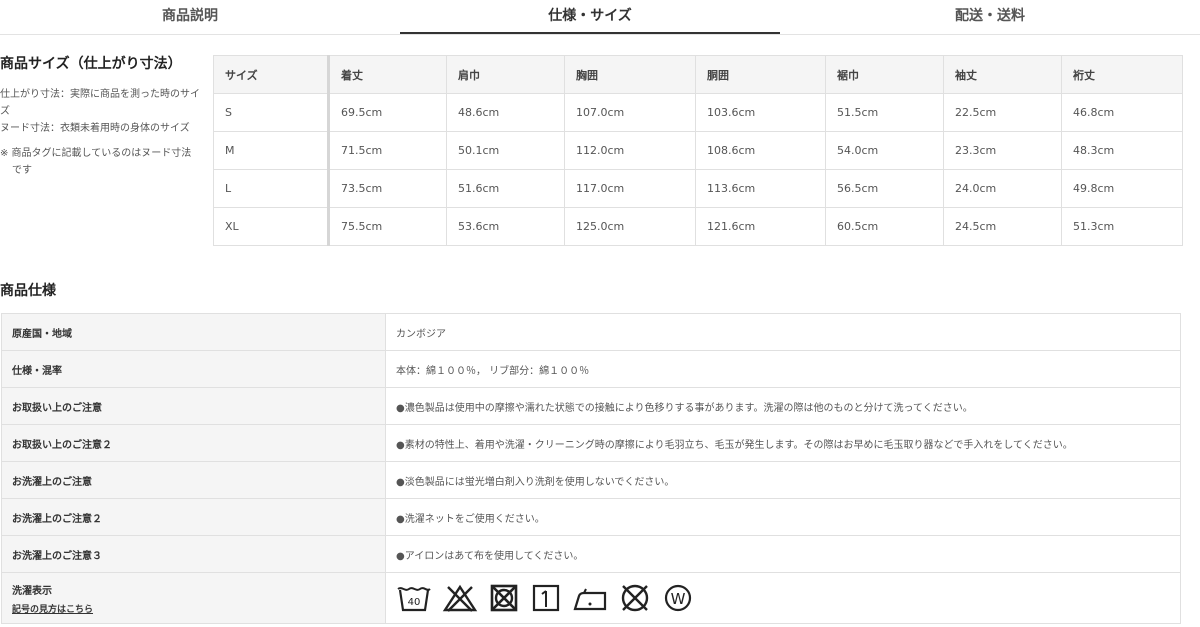  What do you see at coordinates (1002, 112) in the screenshot?
I see `size-cell: 22.5cm` at bounding box center [1002, 112].